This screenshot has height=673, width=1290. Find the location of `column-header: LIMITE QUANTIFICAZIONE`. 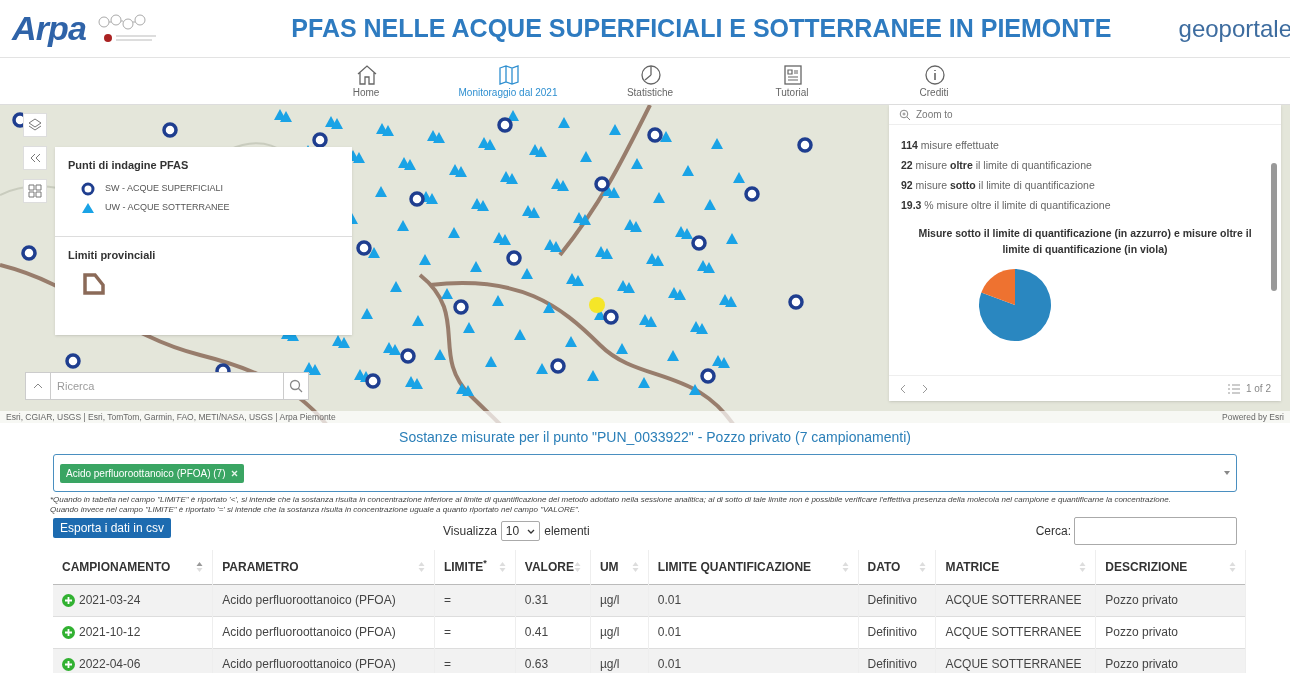

column-header: LIMITE QUANTIFICAZIONE is located at coordinates (753, 567).